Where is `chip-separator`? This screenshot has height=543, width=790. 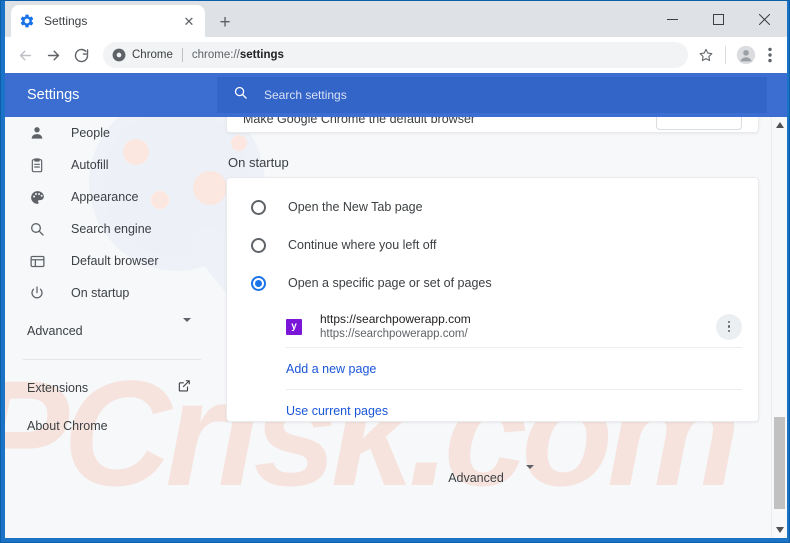 chip-separator is located at coordinates (182, 55).